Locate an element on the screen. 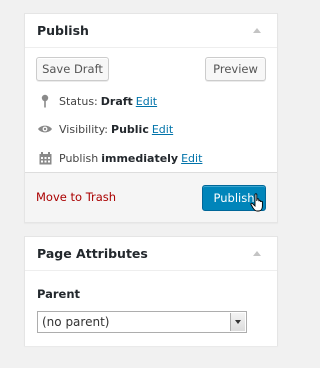  status-edit-link: Edit is located at coordinates (146, 101).